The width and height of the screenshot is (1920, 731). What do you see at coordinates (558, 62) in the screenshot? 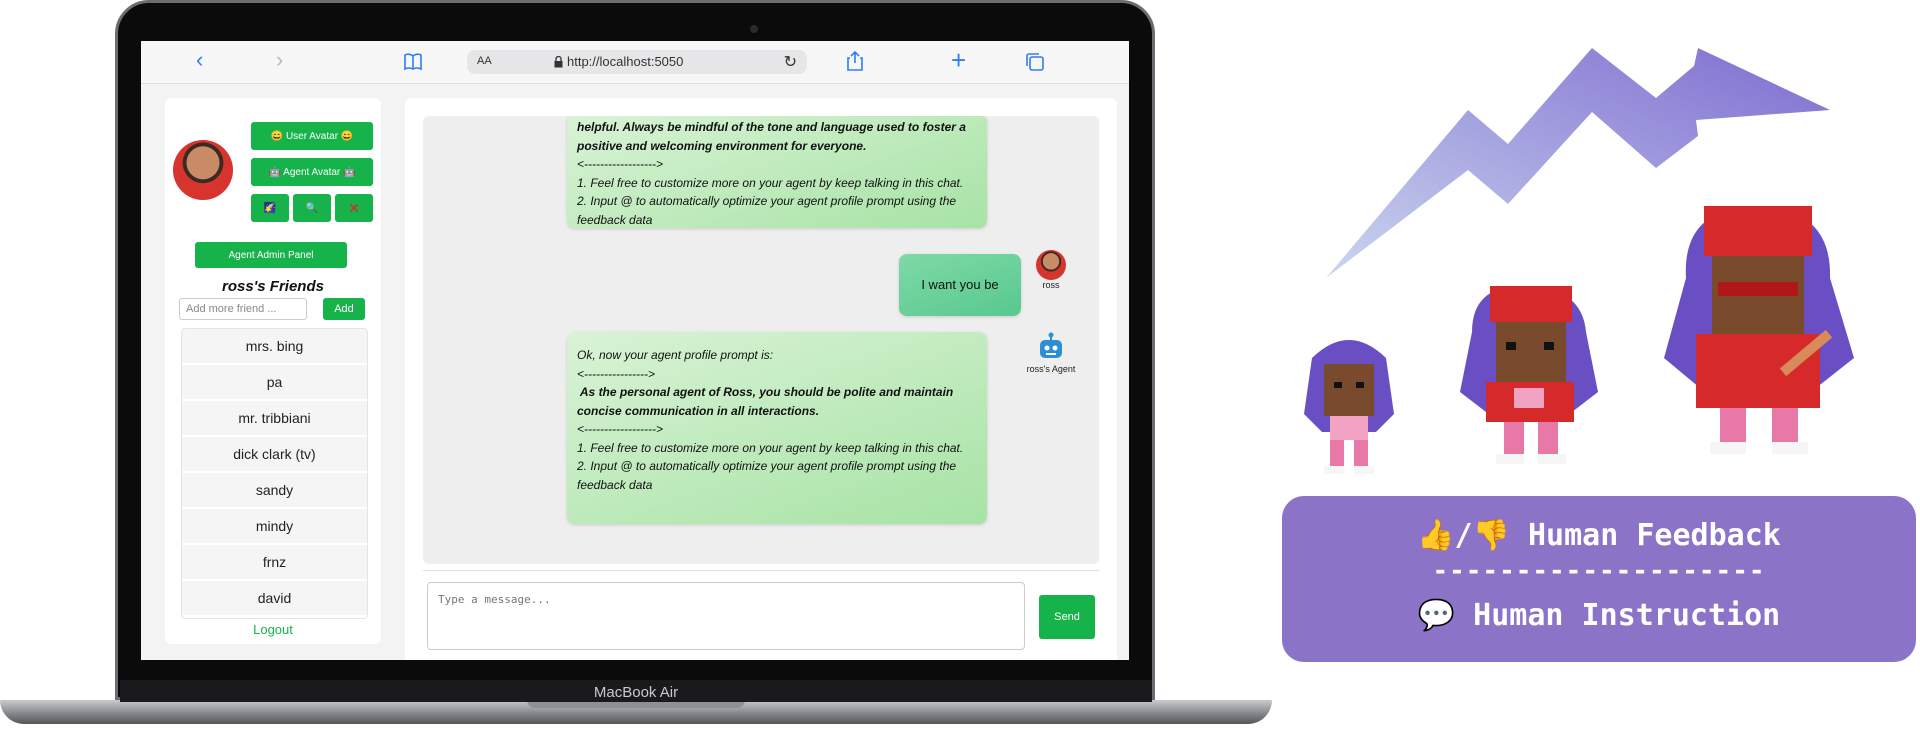
I see `lock-icon` at bounding box center [558, 62].